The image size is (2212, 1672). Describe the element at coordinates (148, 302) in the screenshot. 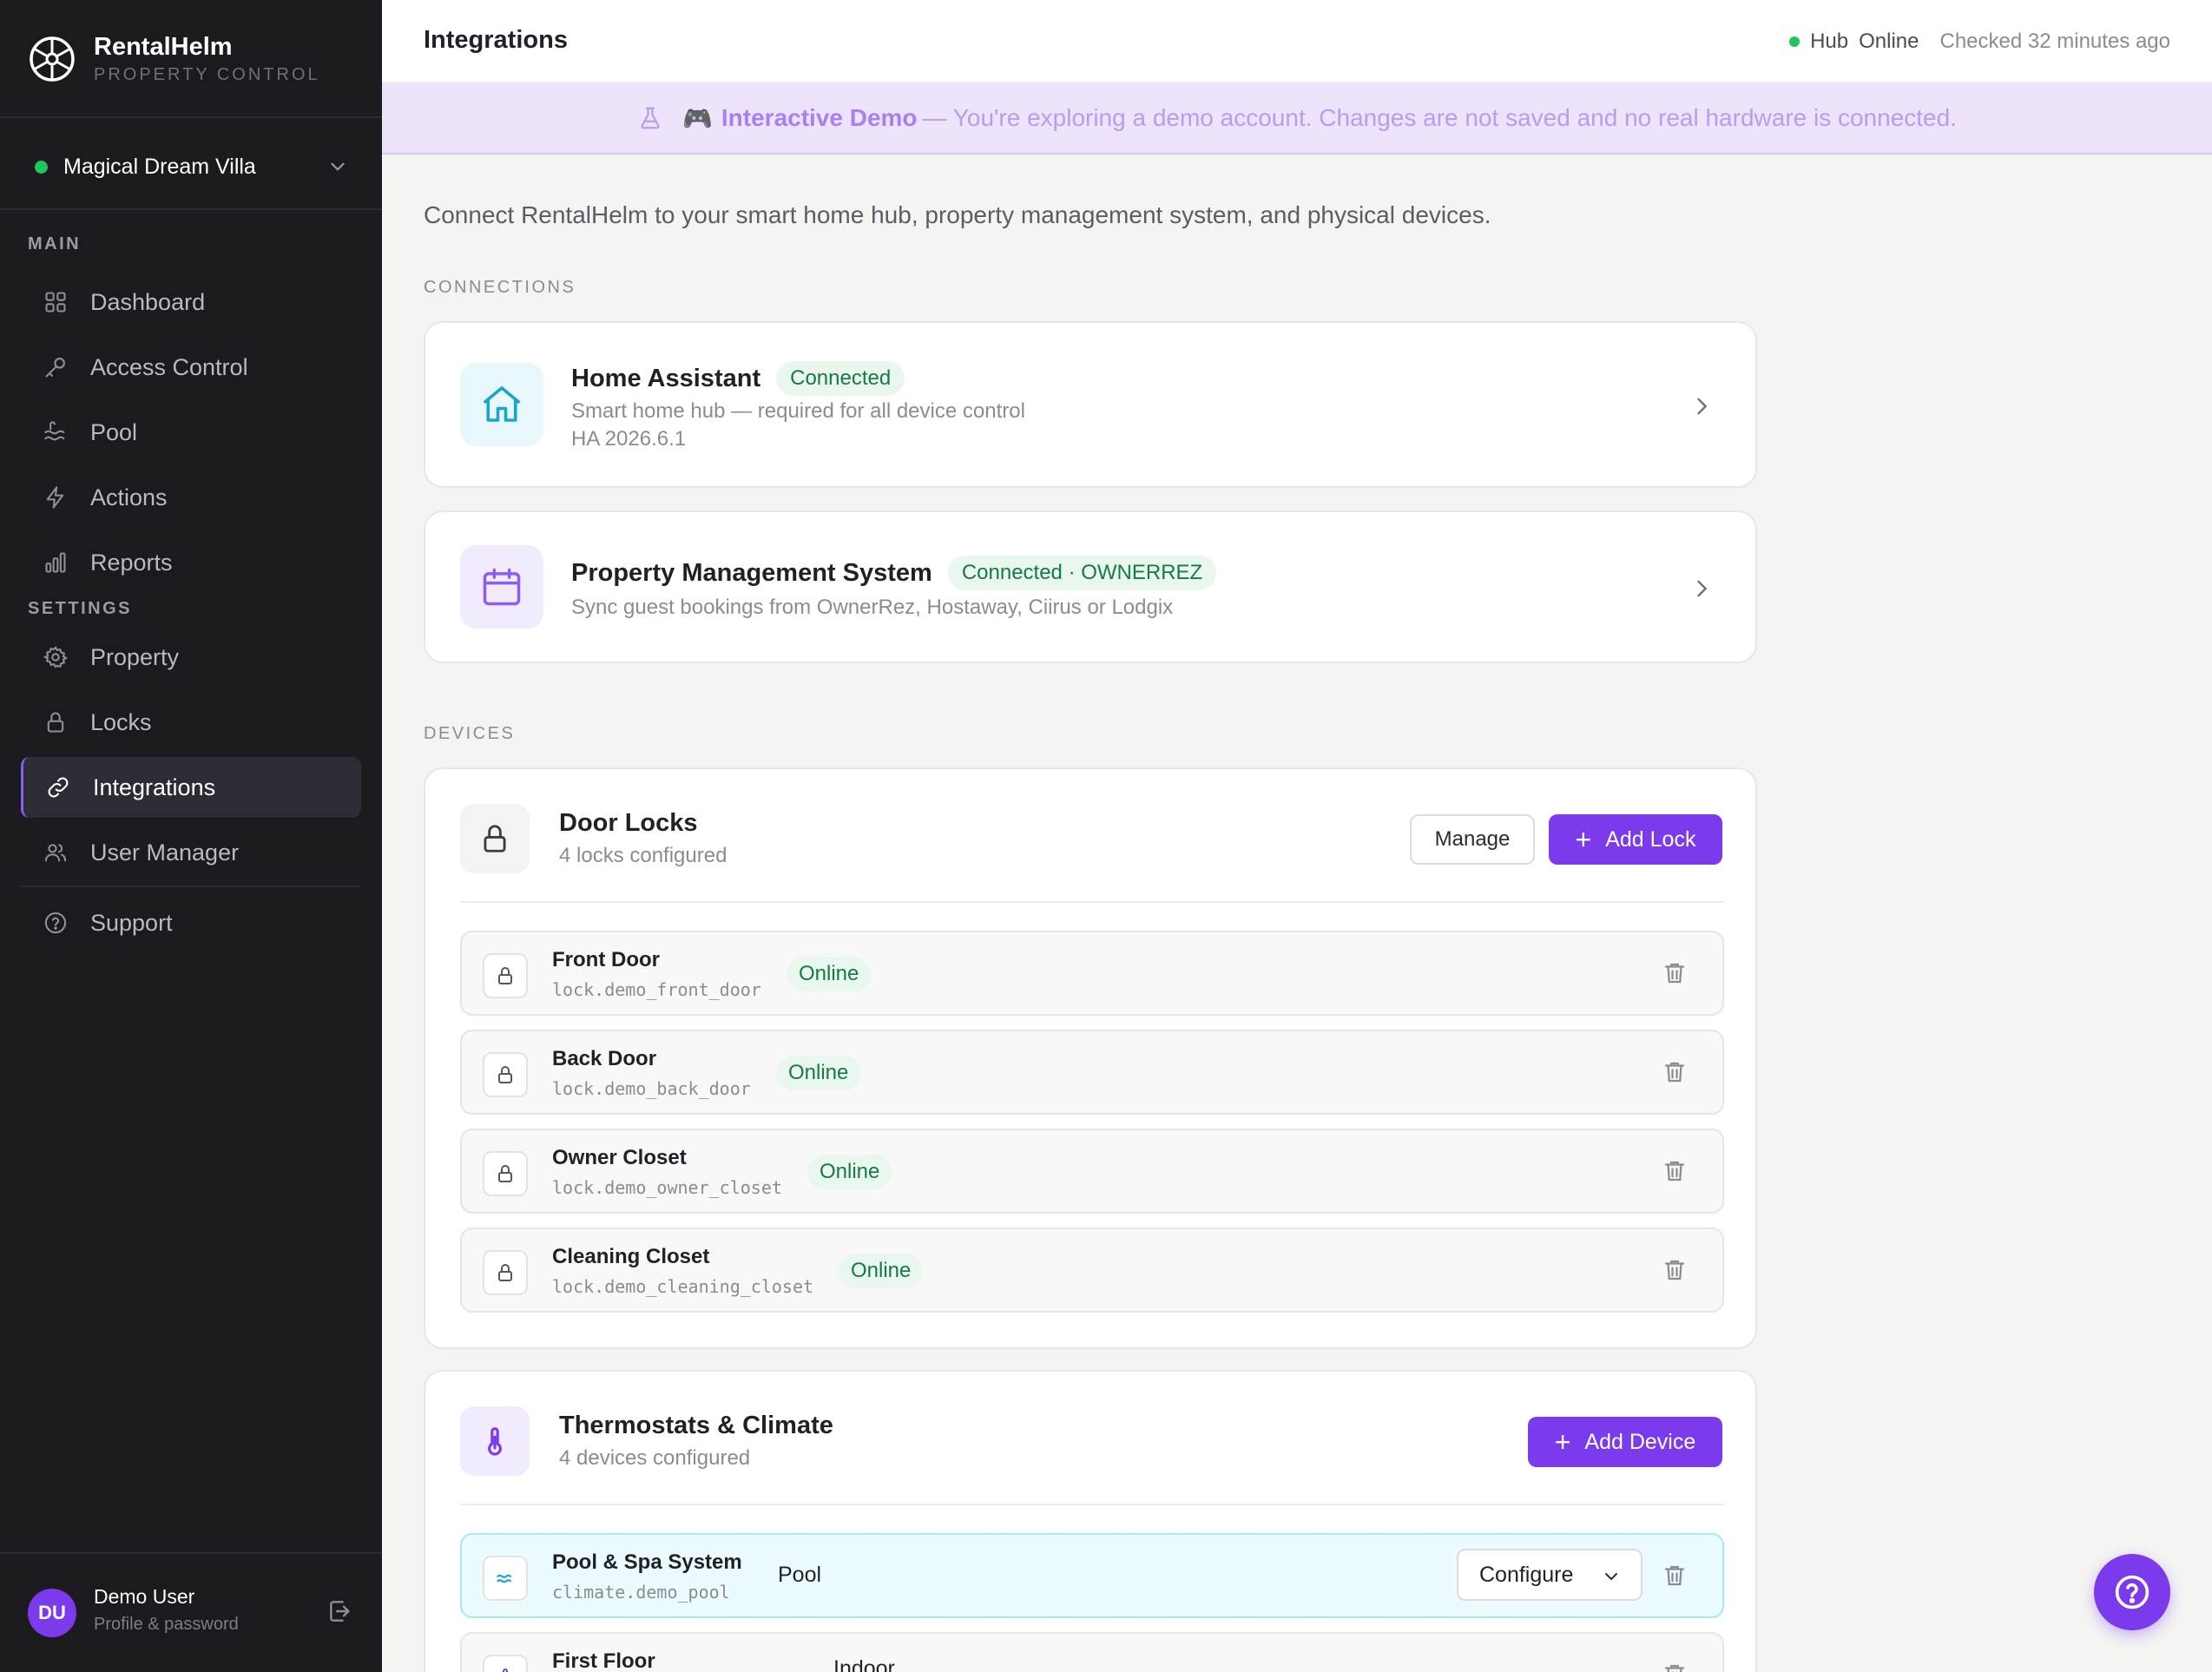

I see `sidebar-item-label: Dashboard` at that location.